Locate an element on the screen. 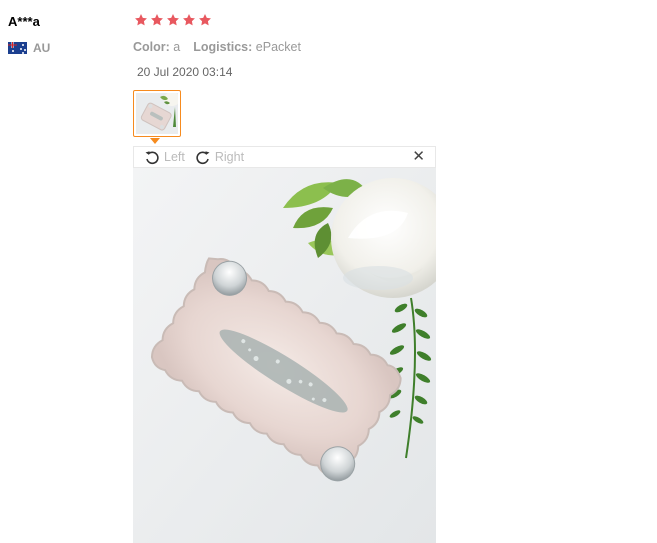  color-value: a is located at coordinates (177, 47).